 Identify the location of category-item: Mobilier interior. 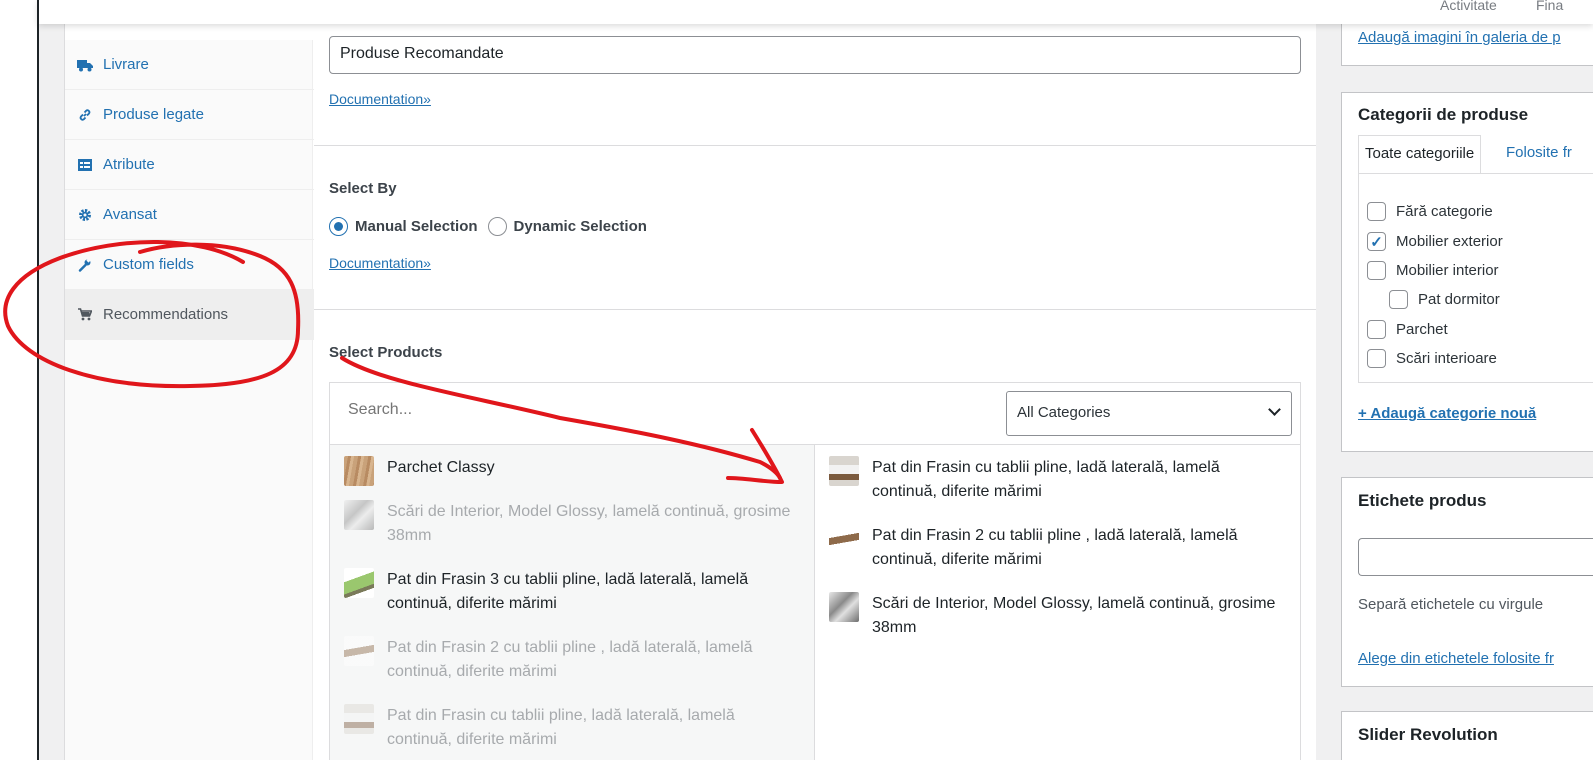
(1433, 270).